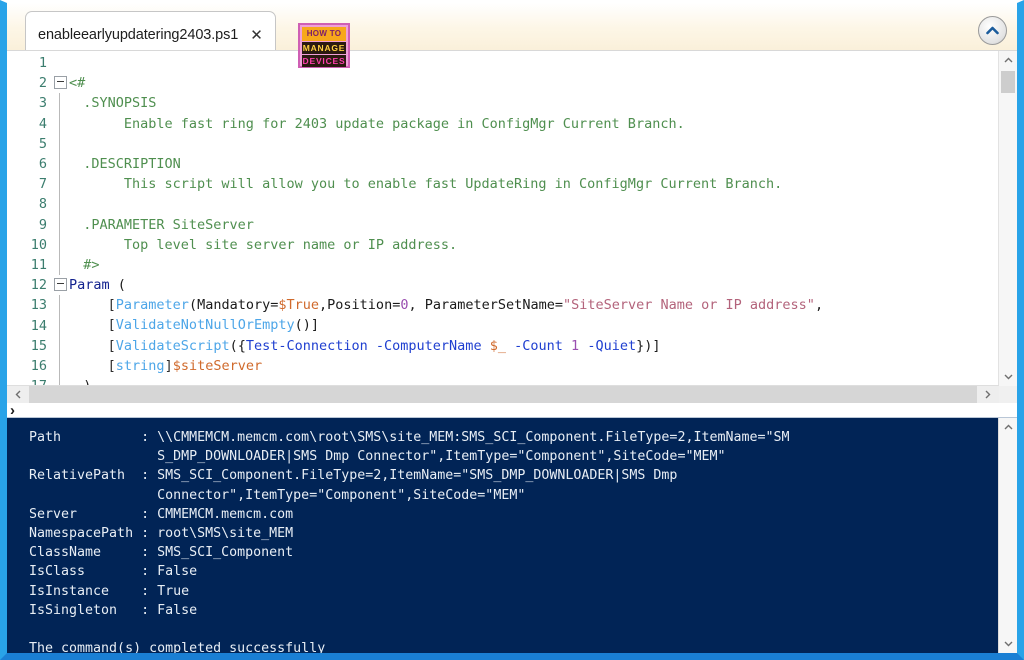 Image resolution: width=1024 pixels, height=660 pixels. I want to click on line-number: 11, so click(38, 264).